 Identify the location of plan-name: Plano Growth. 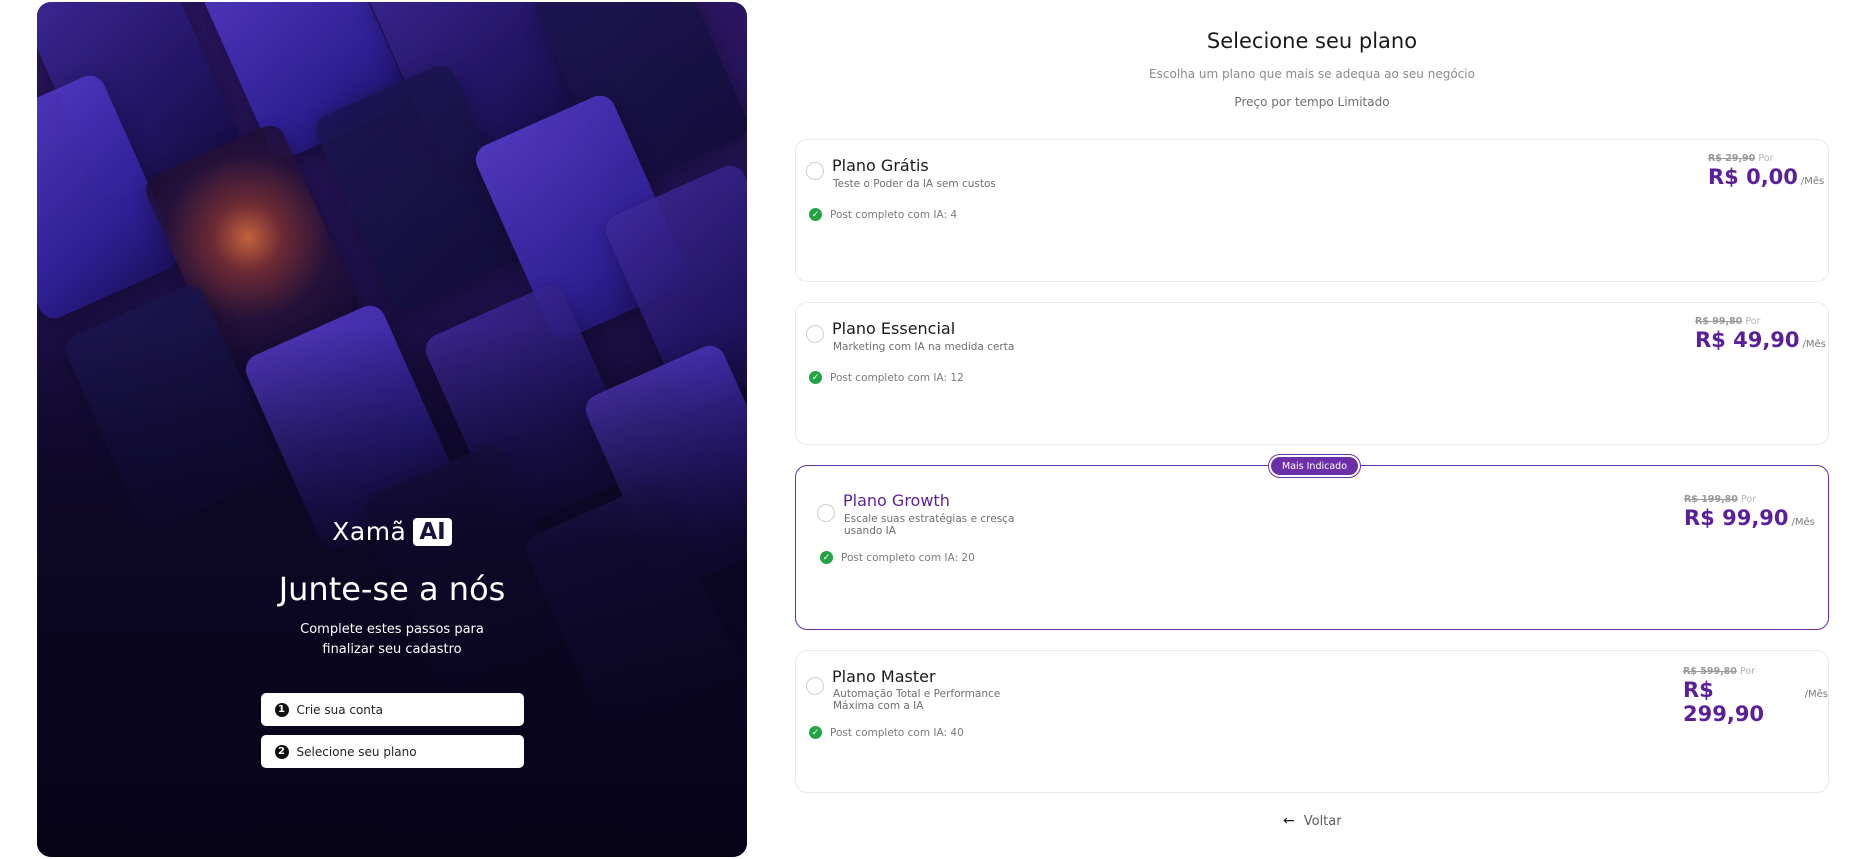
(896, 500).